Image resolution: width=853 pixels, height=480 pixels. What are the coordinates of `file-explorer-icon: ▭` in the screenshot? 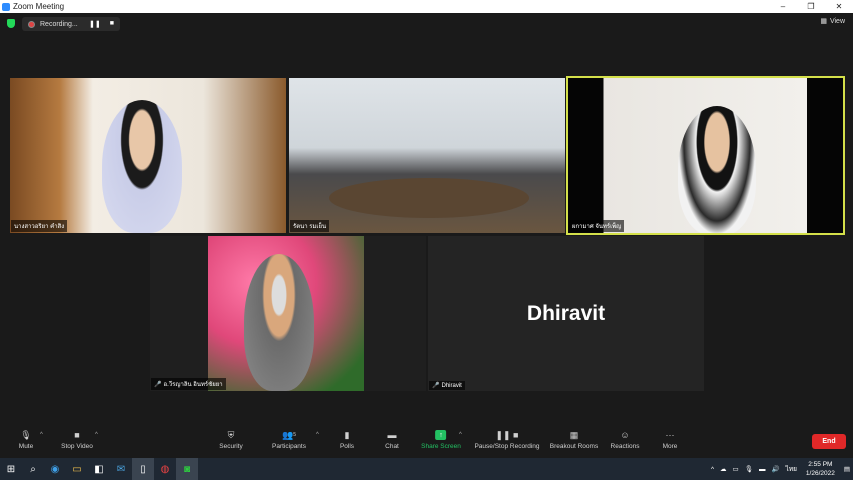 It's located at (77, 469).